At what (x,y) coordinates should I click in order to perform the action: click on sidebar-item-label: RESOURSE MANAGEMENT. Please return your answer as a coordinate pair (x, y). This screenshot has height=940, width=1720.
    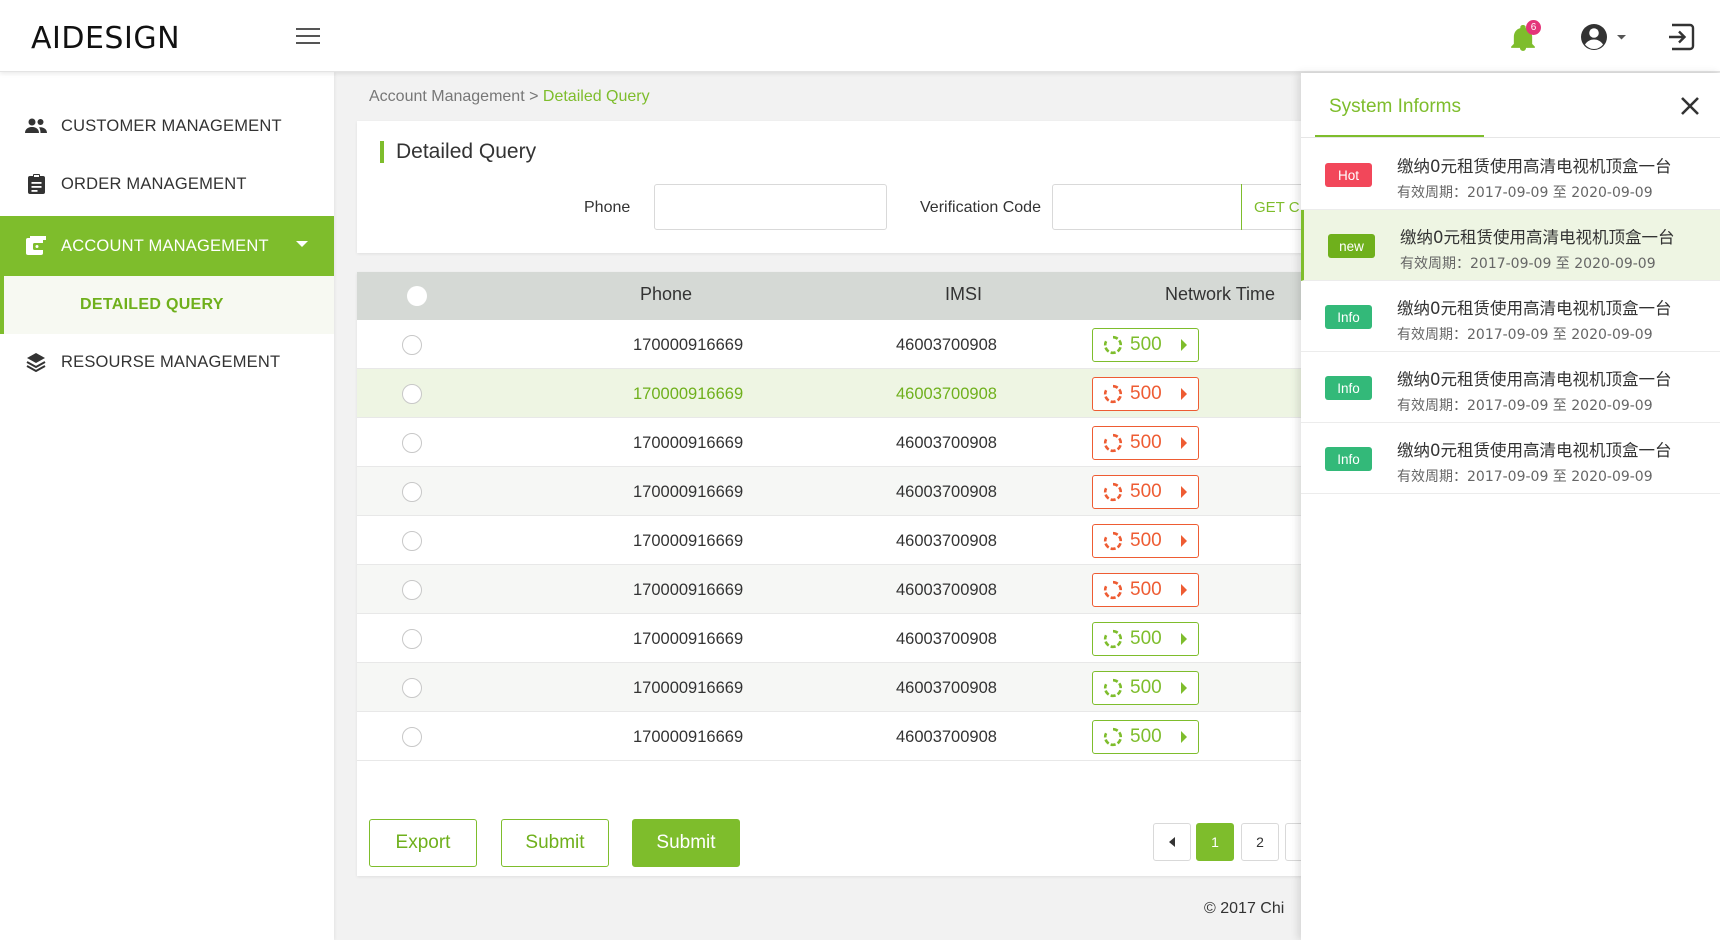
    Looking at the image, I should click on (171, 361).